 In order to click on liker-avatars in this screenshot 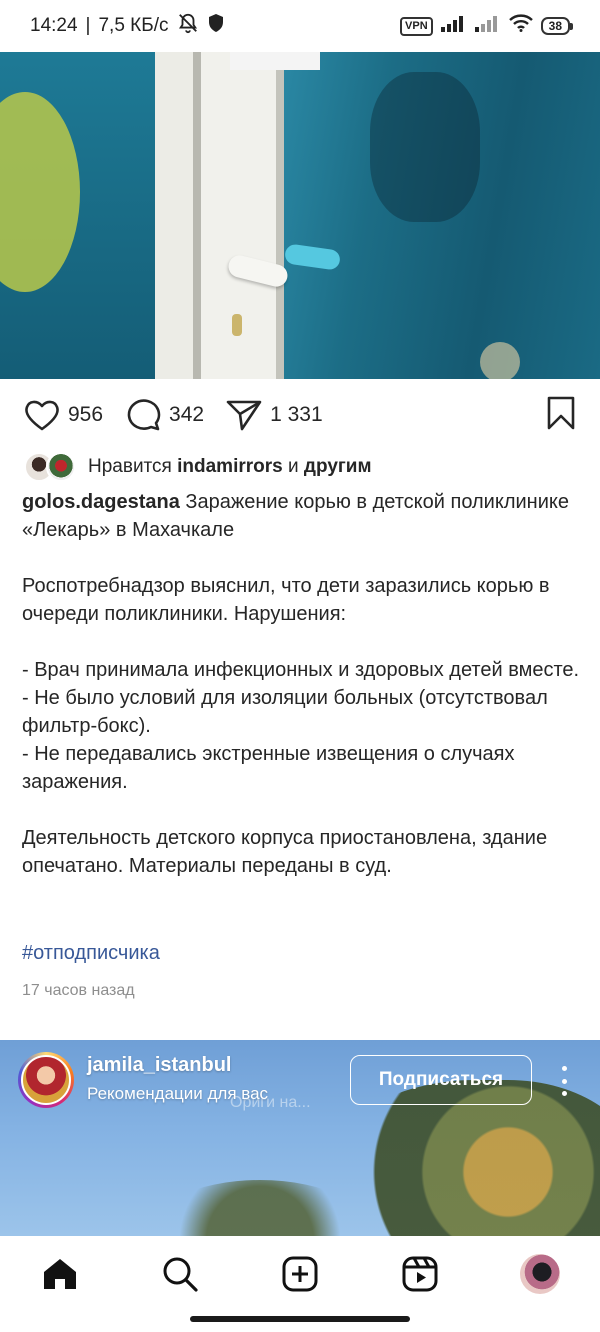, I will do `click(51, 467)`.